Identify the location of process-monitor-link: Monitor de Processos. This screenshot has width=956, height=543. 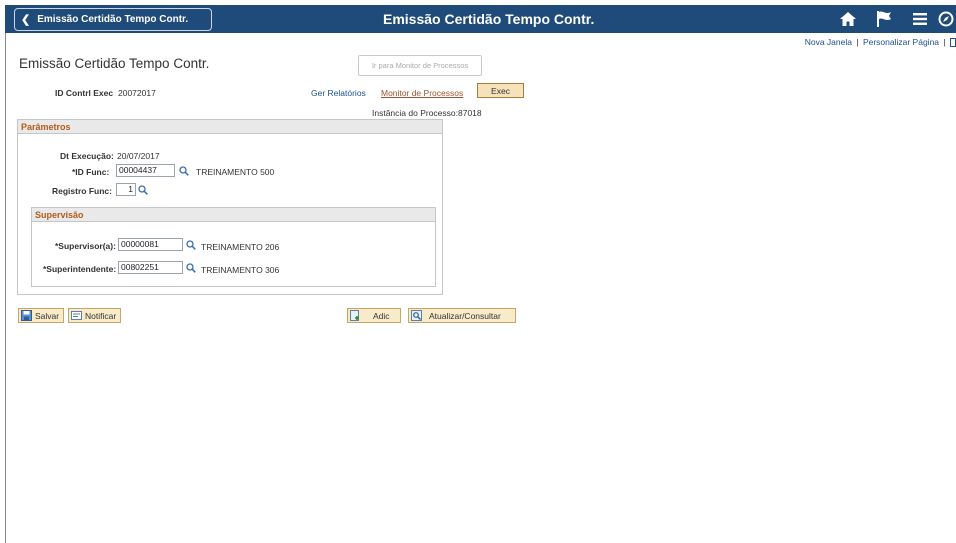
(422, 93).